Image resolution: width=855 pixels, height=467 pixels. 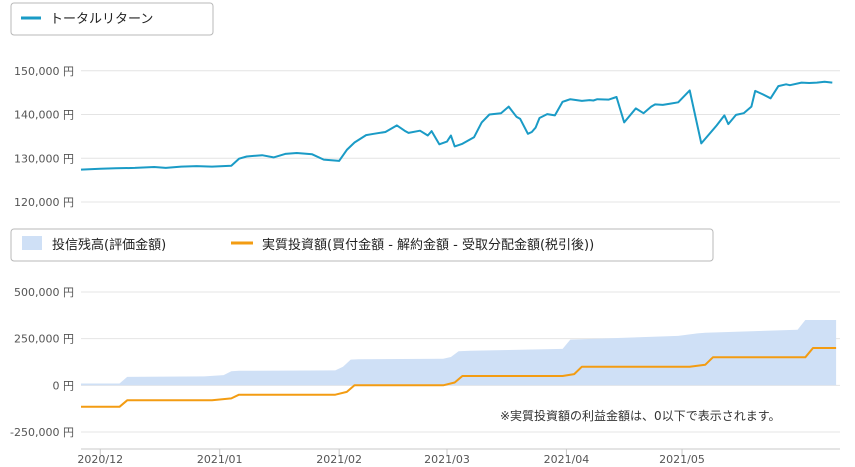 I want to click on top-ytick-label: 130,000 円, so click(x=44, y=158).